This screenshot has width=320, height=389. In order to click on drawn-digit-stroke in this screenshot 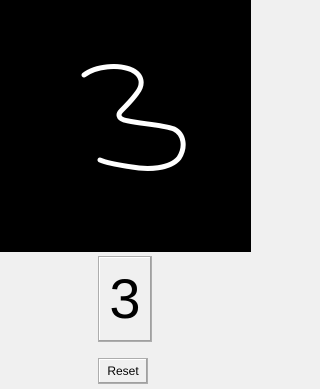, I will do `click(133, 117)`.